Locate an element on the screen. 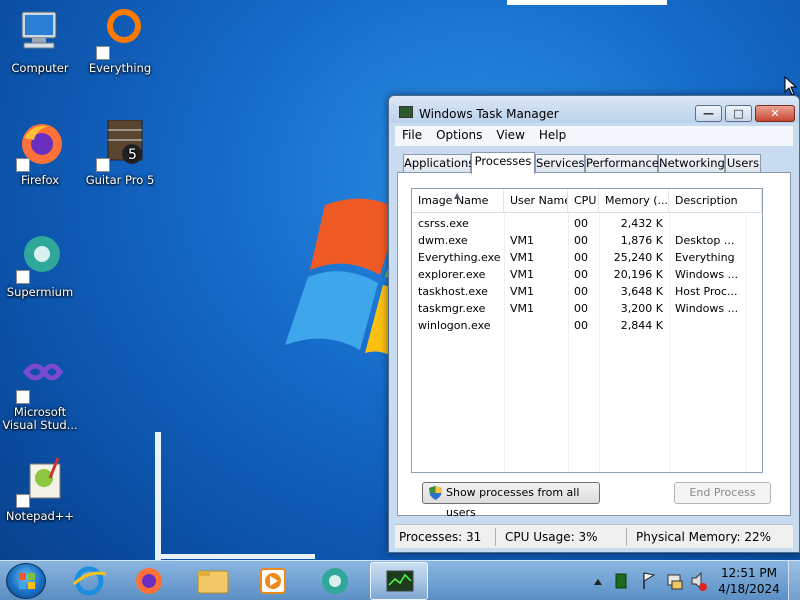 The width and height of the screenshot is (800, 600). desktop-icon-computer: Computer is located at coordinates (40, 41).